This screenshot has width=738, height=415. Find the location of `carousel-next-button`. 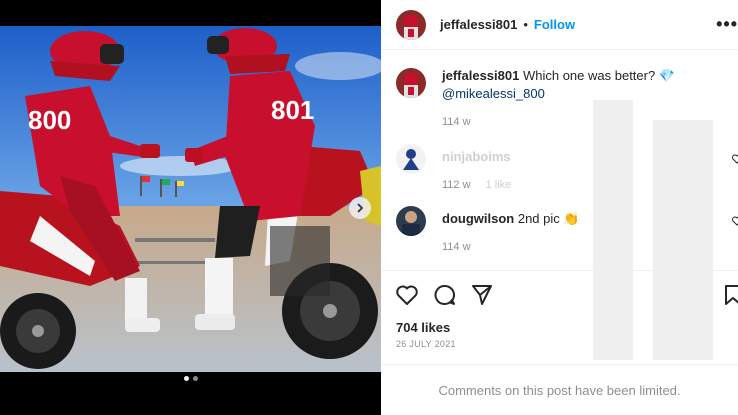

carousel-next-button is located at coordinates (360, 208).